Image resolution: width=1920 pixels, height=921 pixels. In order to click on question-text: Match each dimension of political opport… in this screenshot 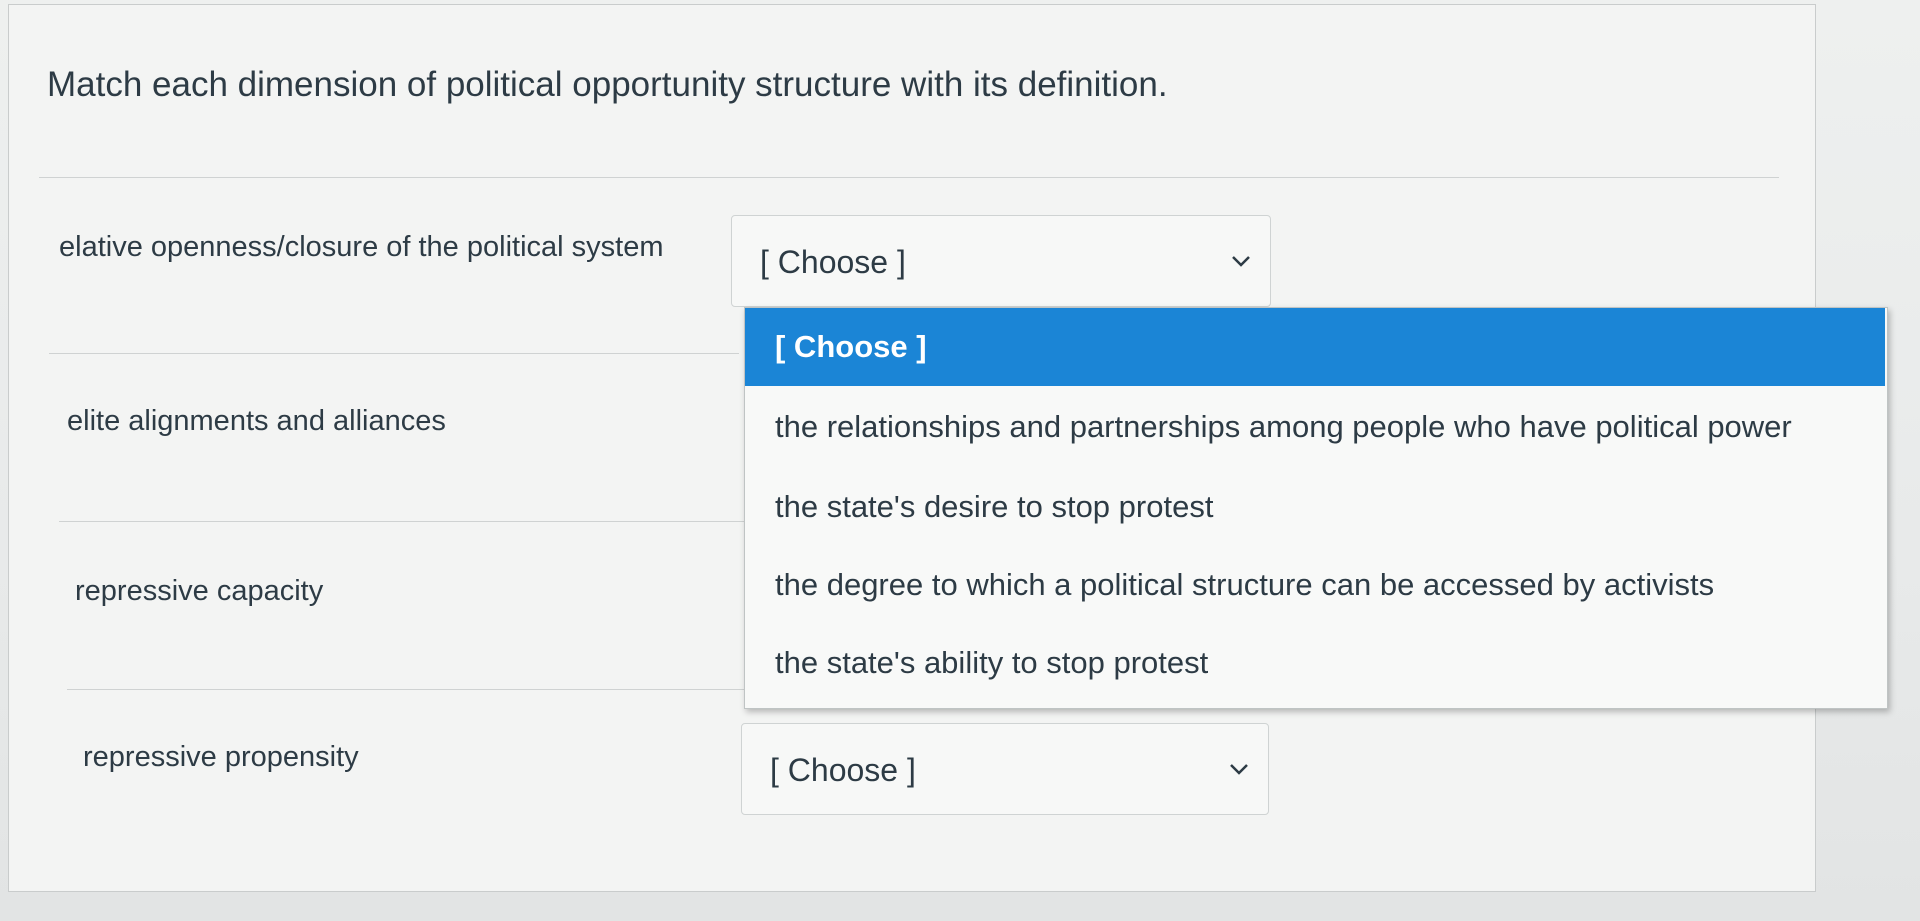, I will do `click(607, 84)`.